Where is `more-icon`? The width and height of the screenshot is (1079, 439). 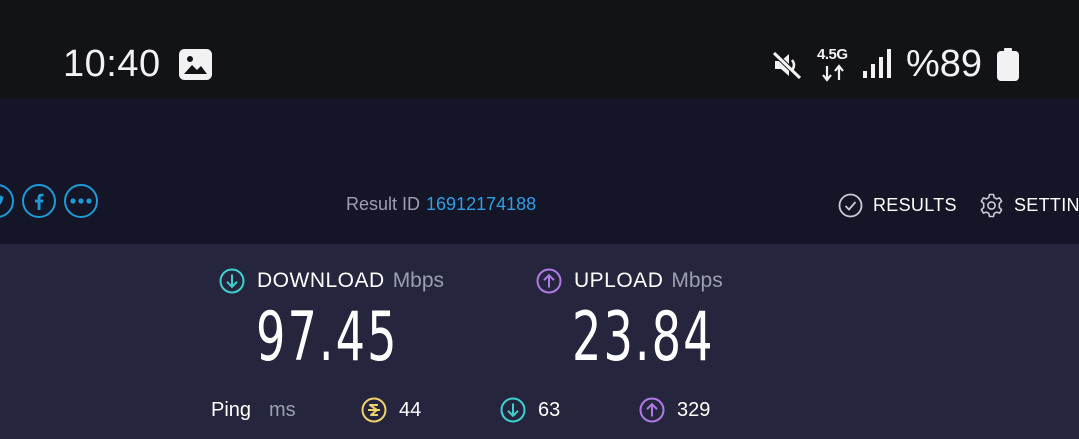 more-icon is located at coordinates (81, 201).